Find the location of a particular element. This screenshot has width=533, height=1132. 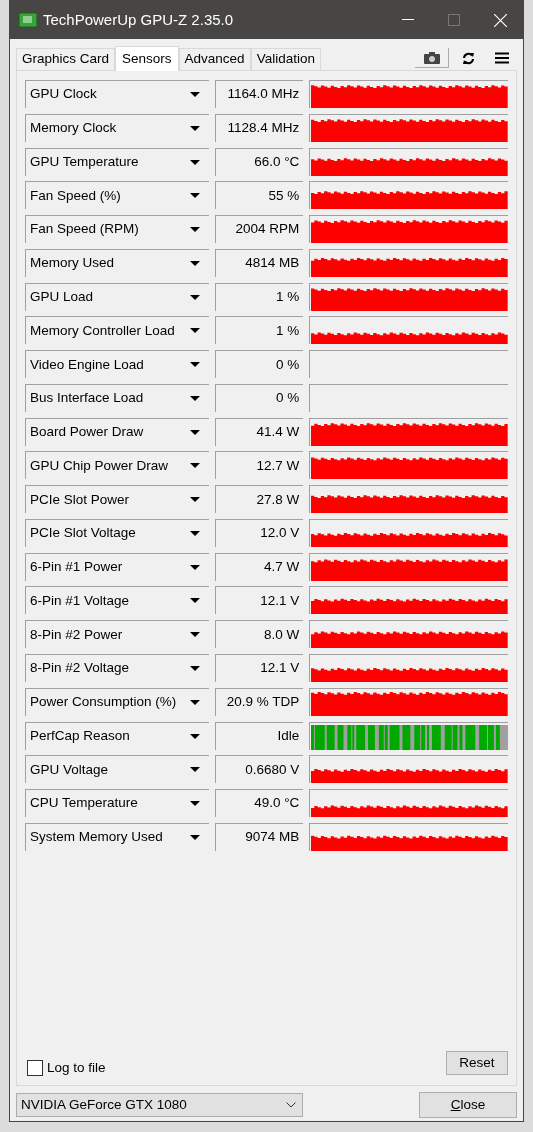

sensor-dropdown: 6-Pin #1 Voltage is located at coordinates (117, 600).